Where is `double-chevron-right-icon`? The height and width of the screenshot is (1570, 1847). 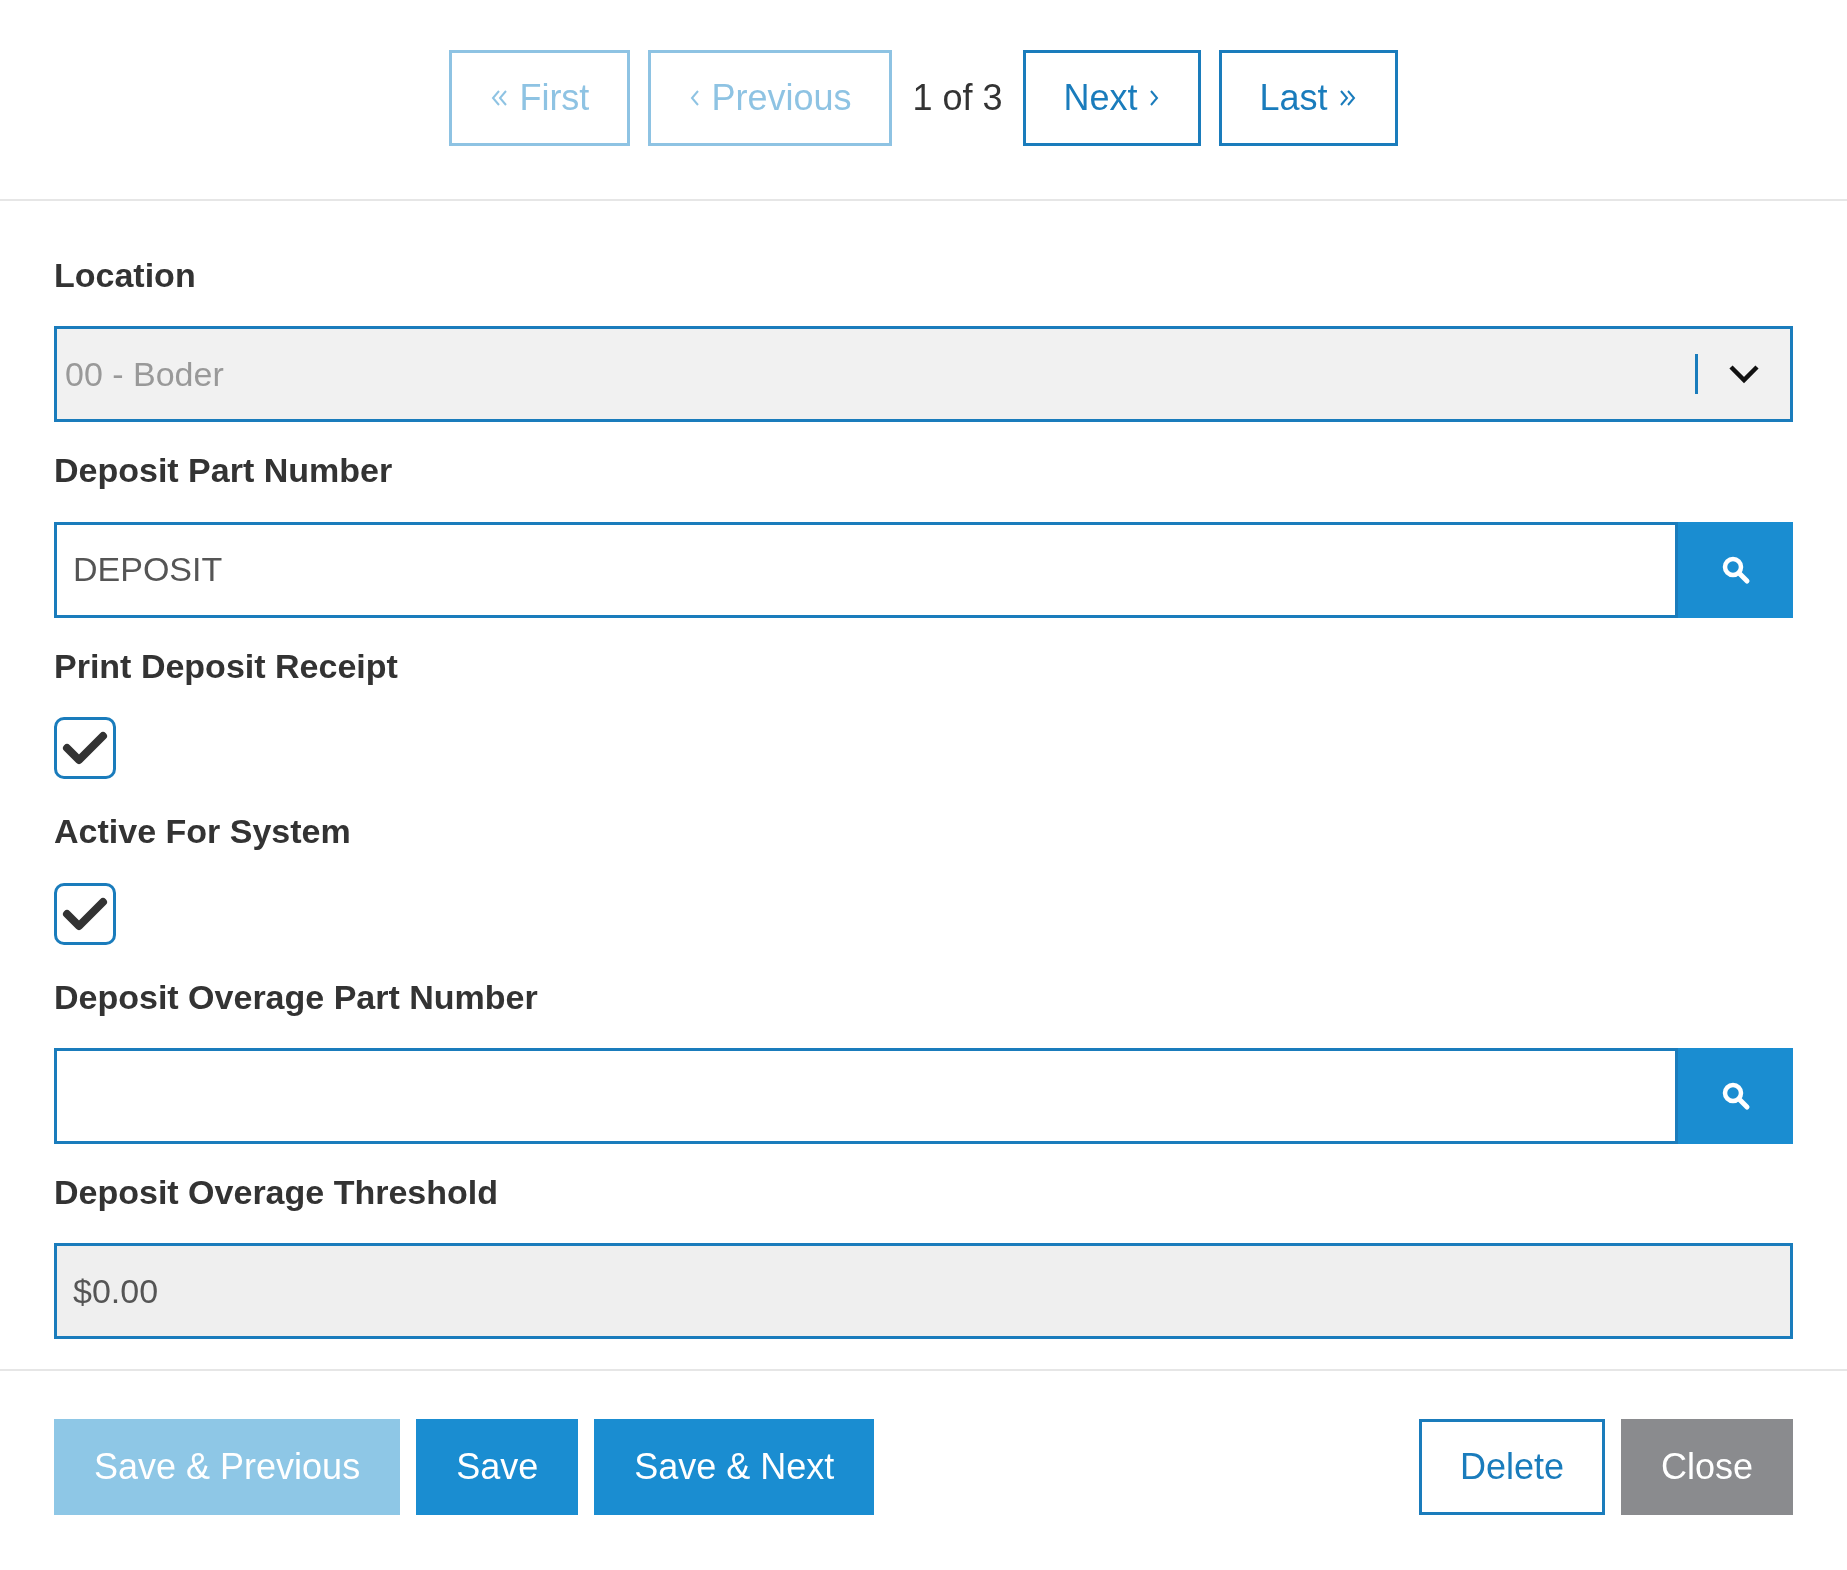
double-chevron-right-icon is located at coordinates (1347, 98).